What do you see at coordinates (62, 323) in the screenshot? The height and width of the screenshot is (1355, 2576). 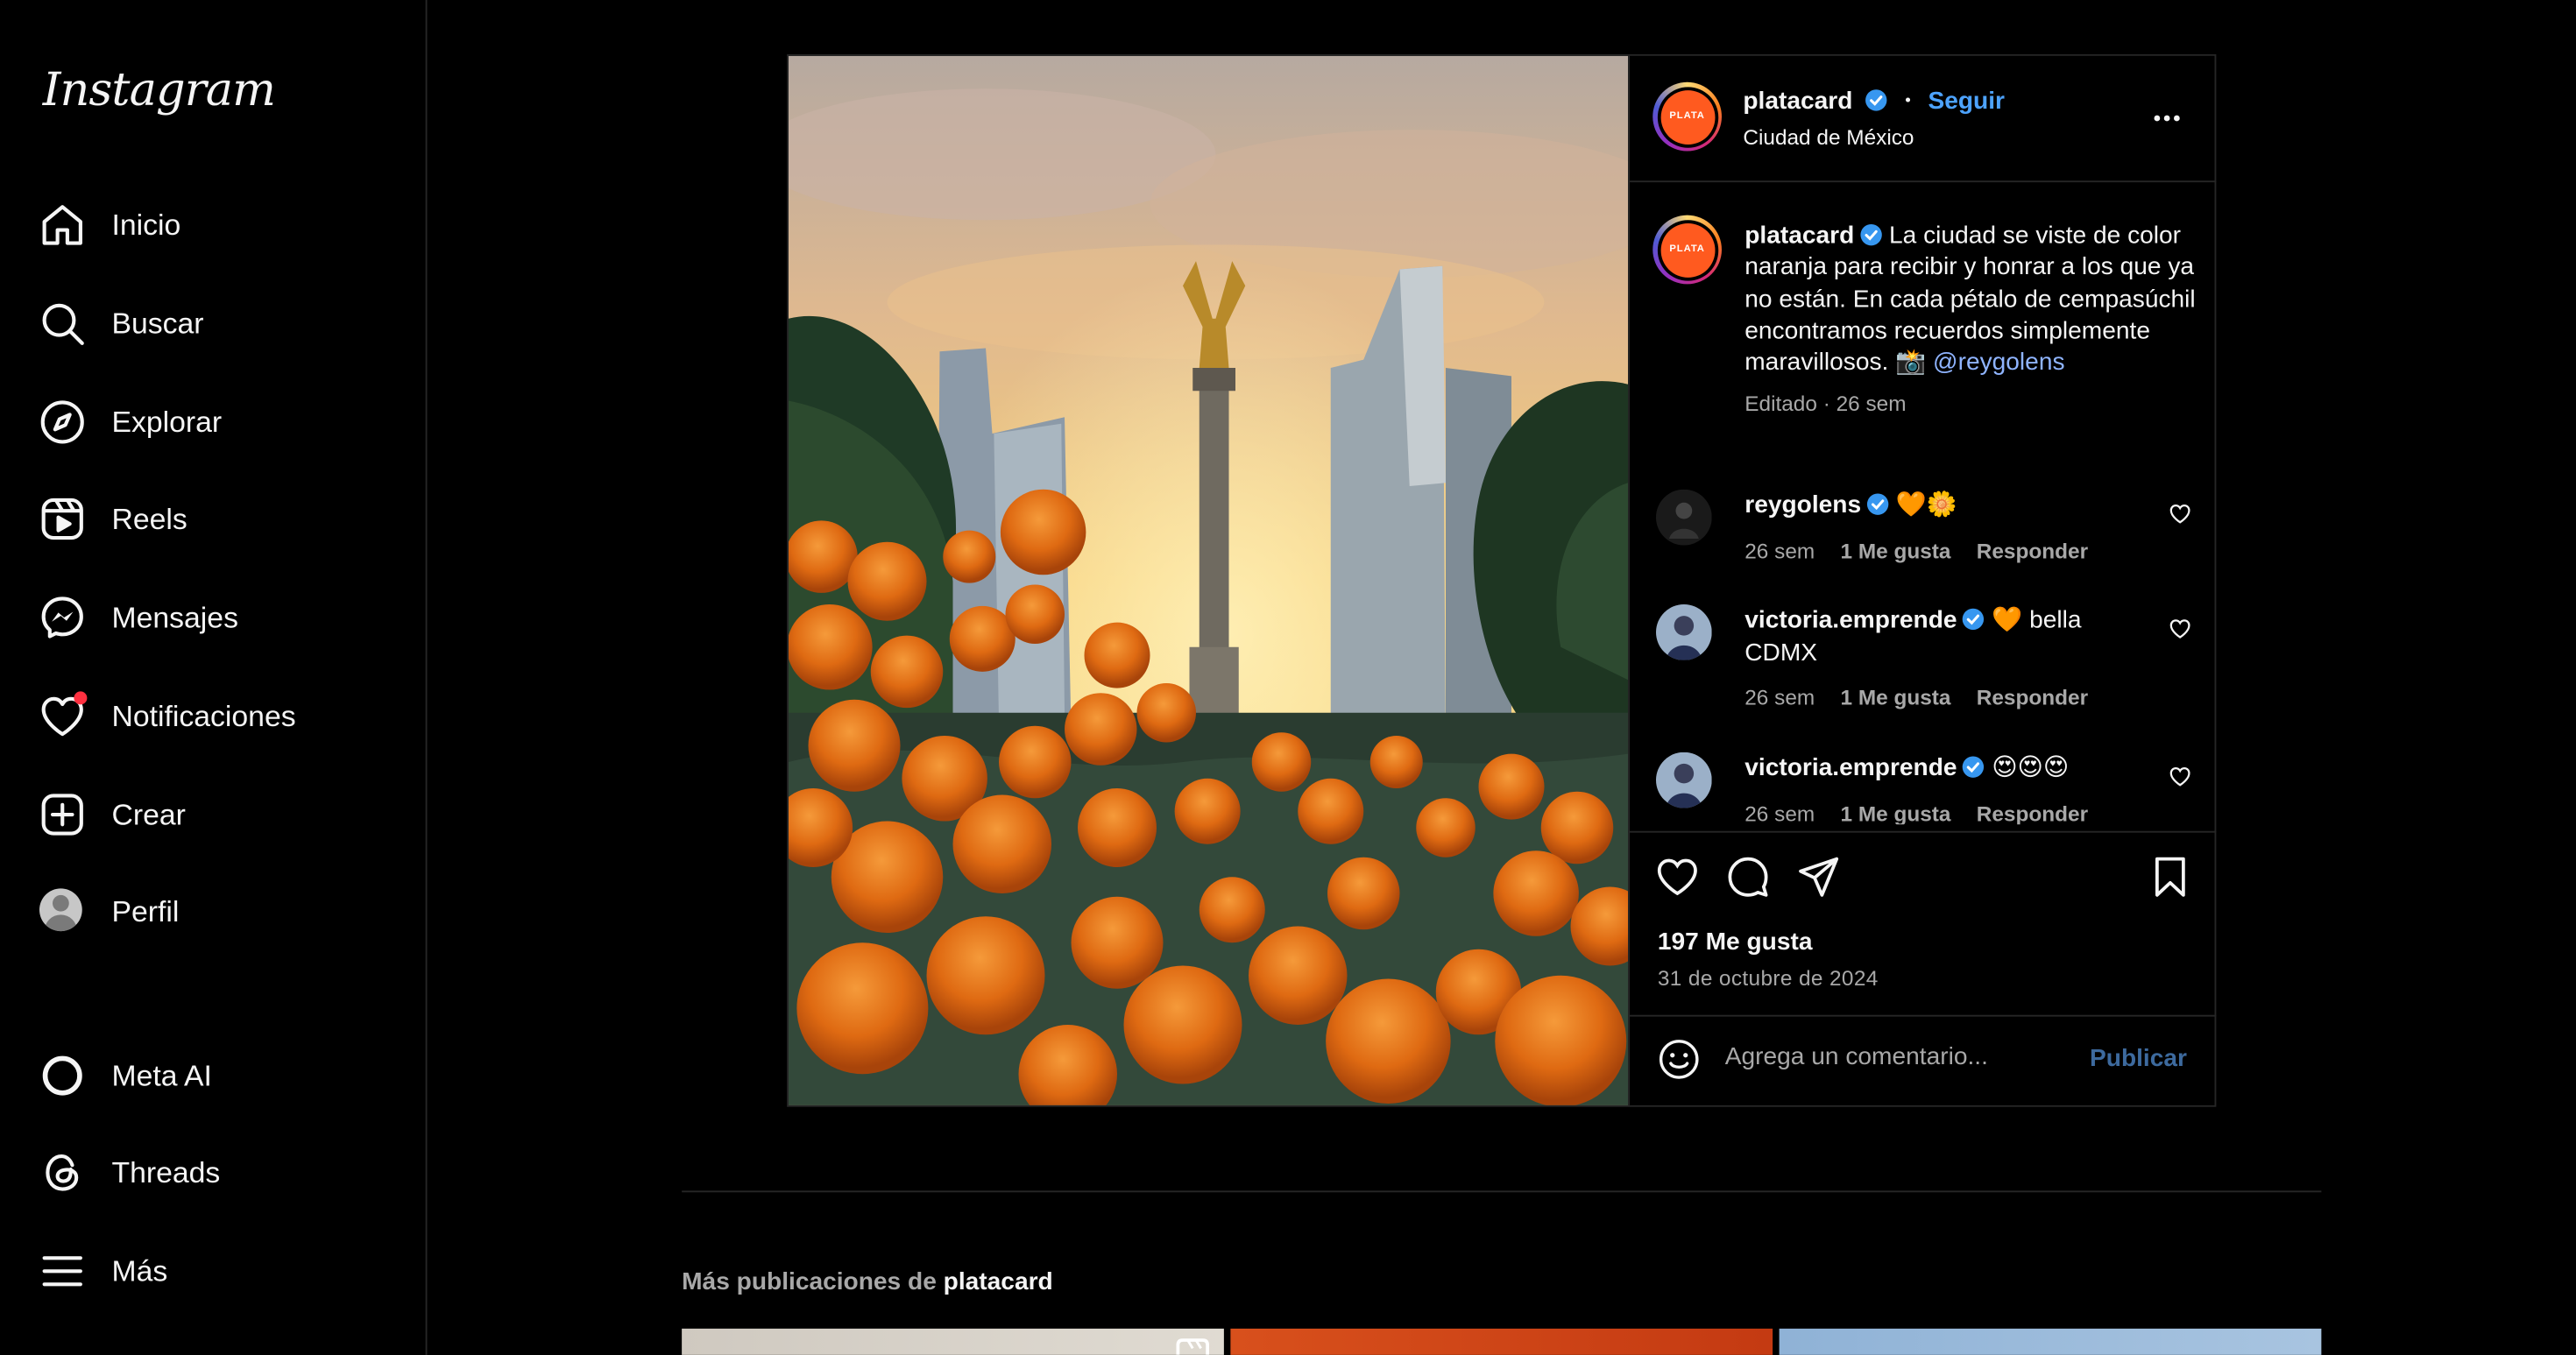 I see `search-icon` at bounding box center [62, 323].